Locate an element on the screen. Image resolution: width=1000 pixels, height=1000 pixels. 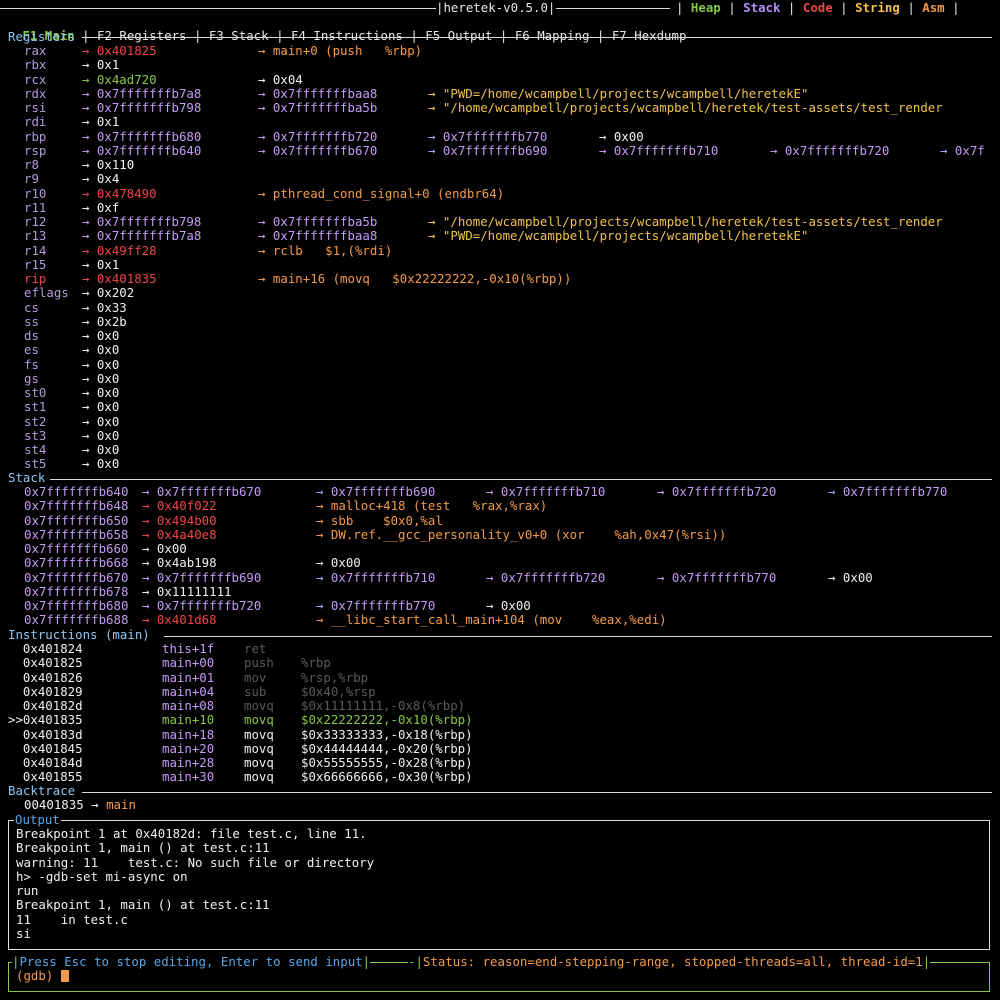
tab-output: F5 Output is located at coordinates (458, 35).